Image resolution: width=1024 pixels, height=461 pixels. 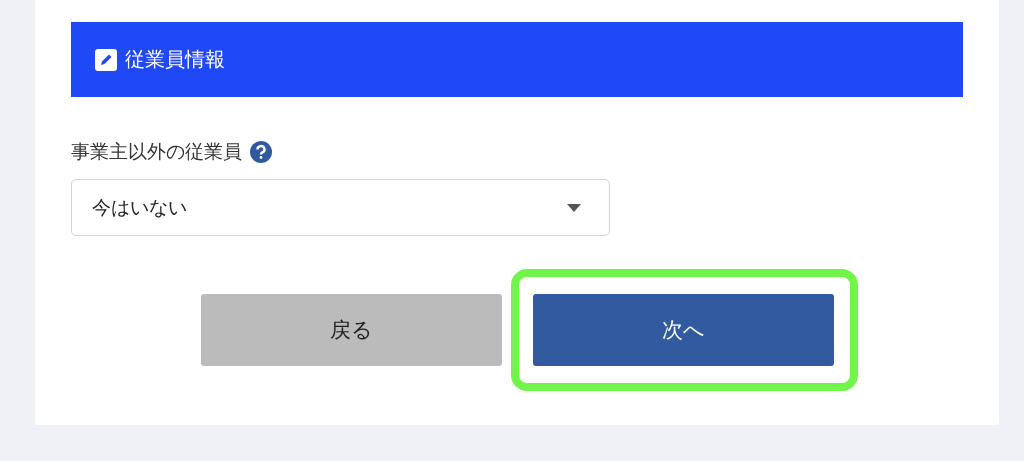 I want to click on employee-select: 今はいない, so click(x=340, y=207).